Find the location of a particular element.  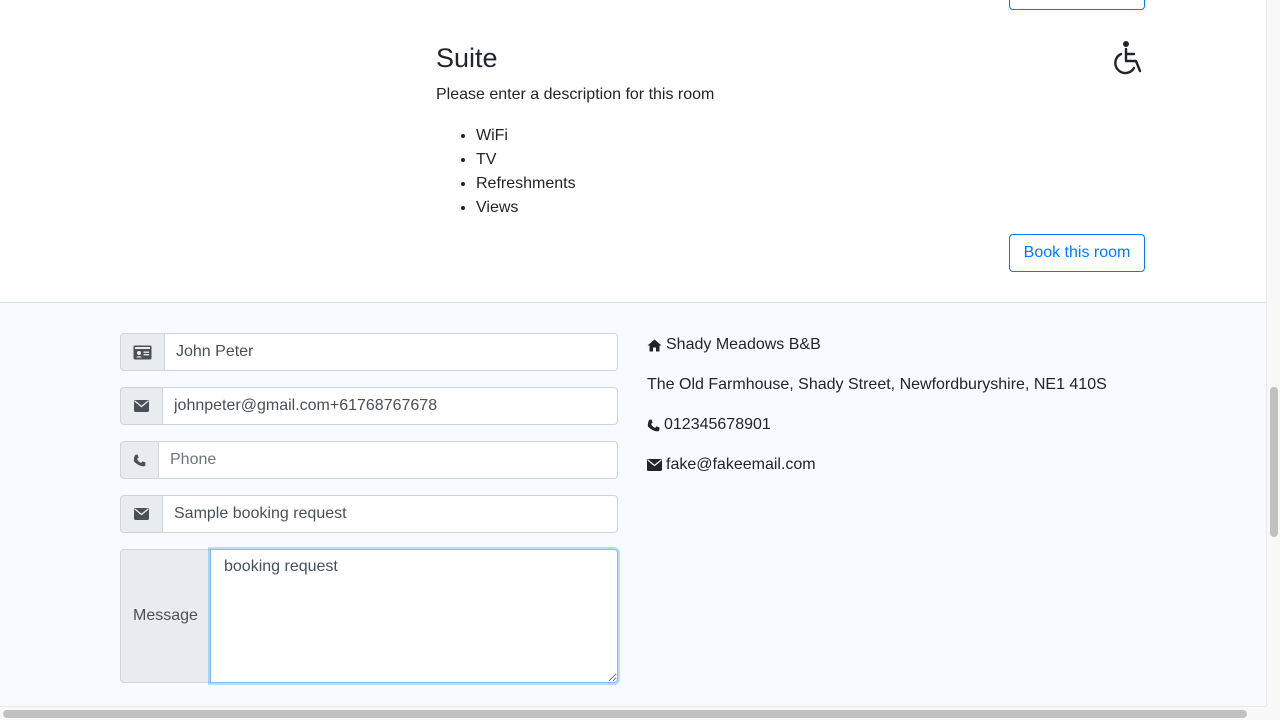

subject-input-group is located at coordinates (369, 514).